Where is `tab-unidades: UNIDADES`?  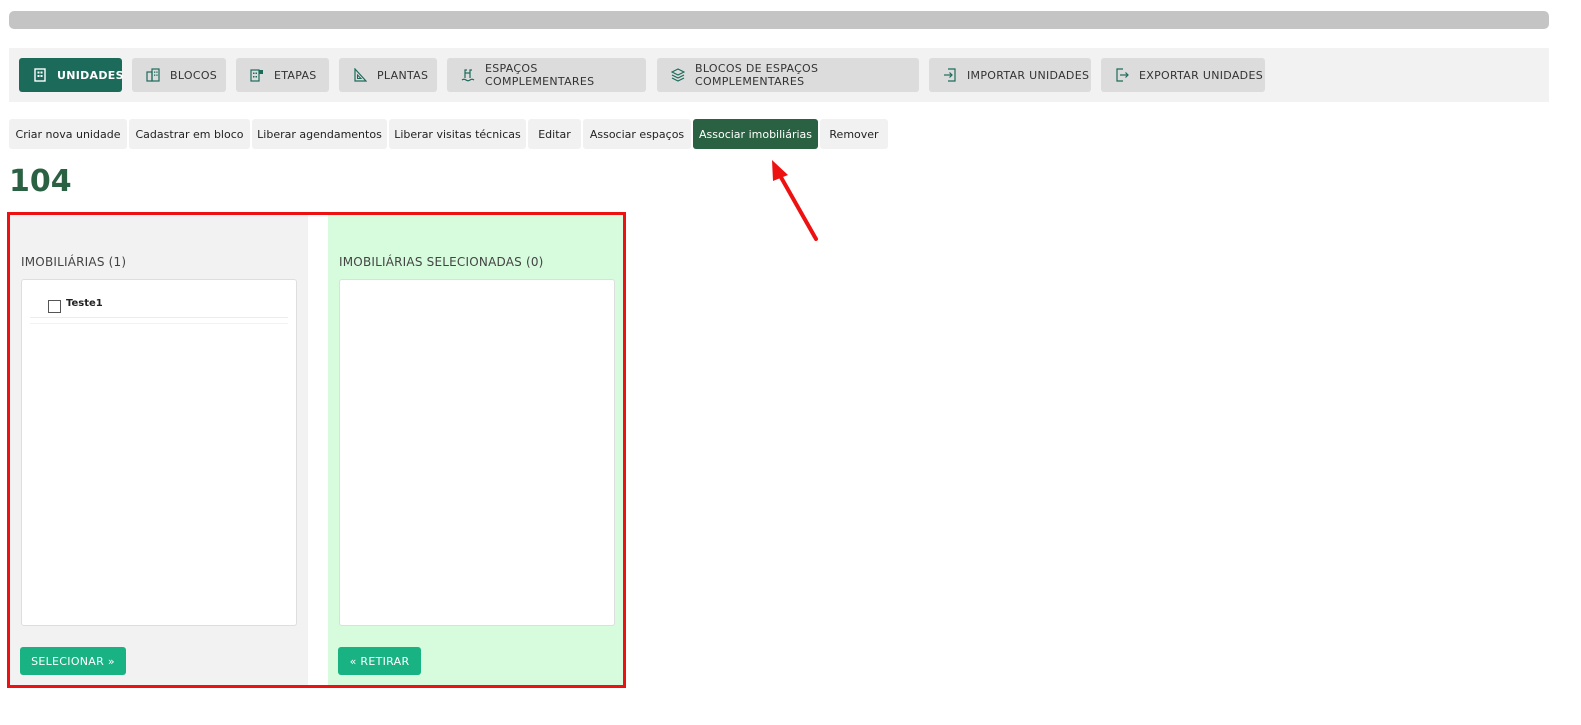
tab-unidades: UNIDADES is located at coordinates (71, 75).